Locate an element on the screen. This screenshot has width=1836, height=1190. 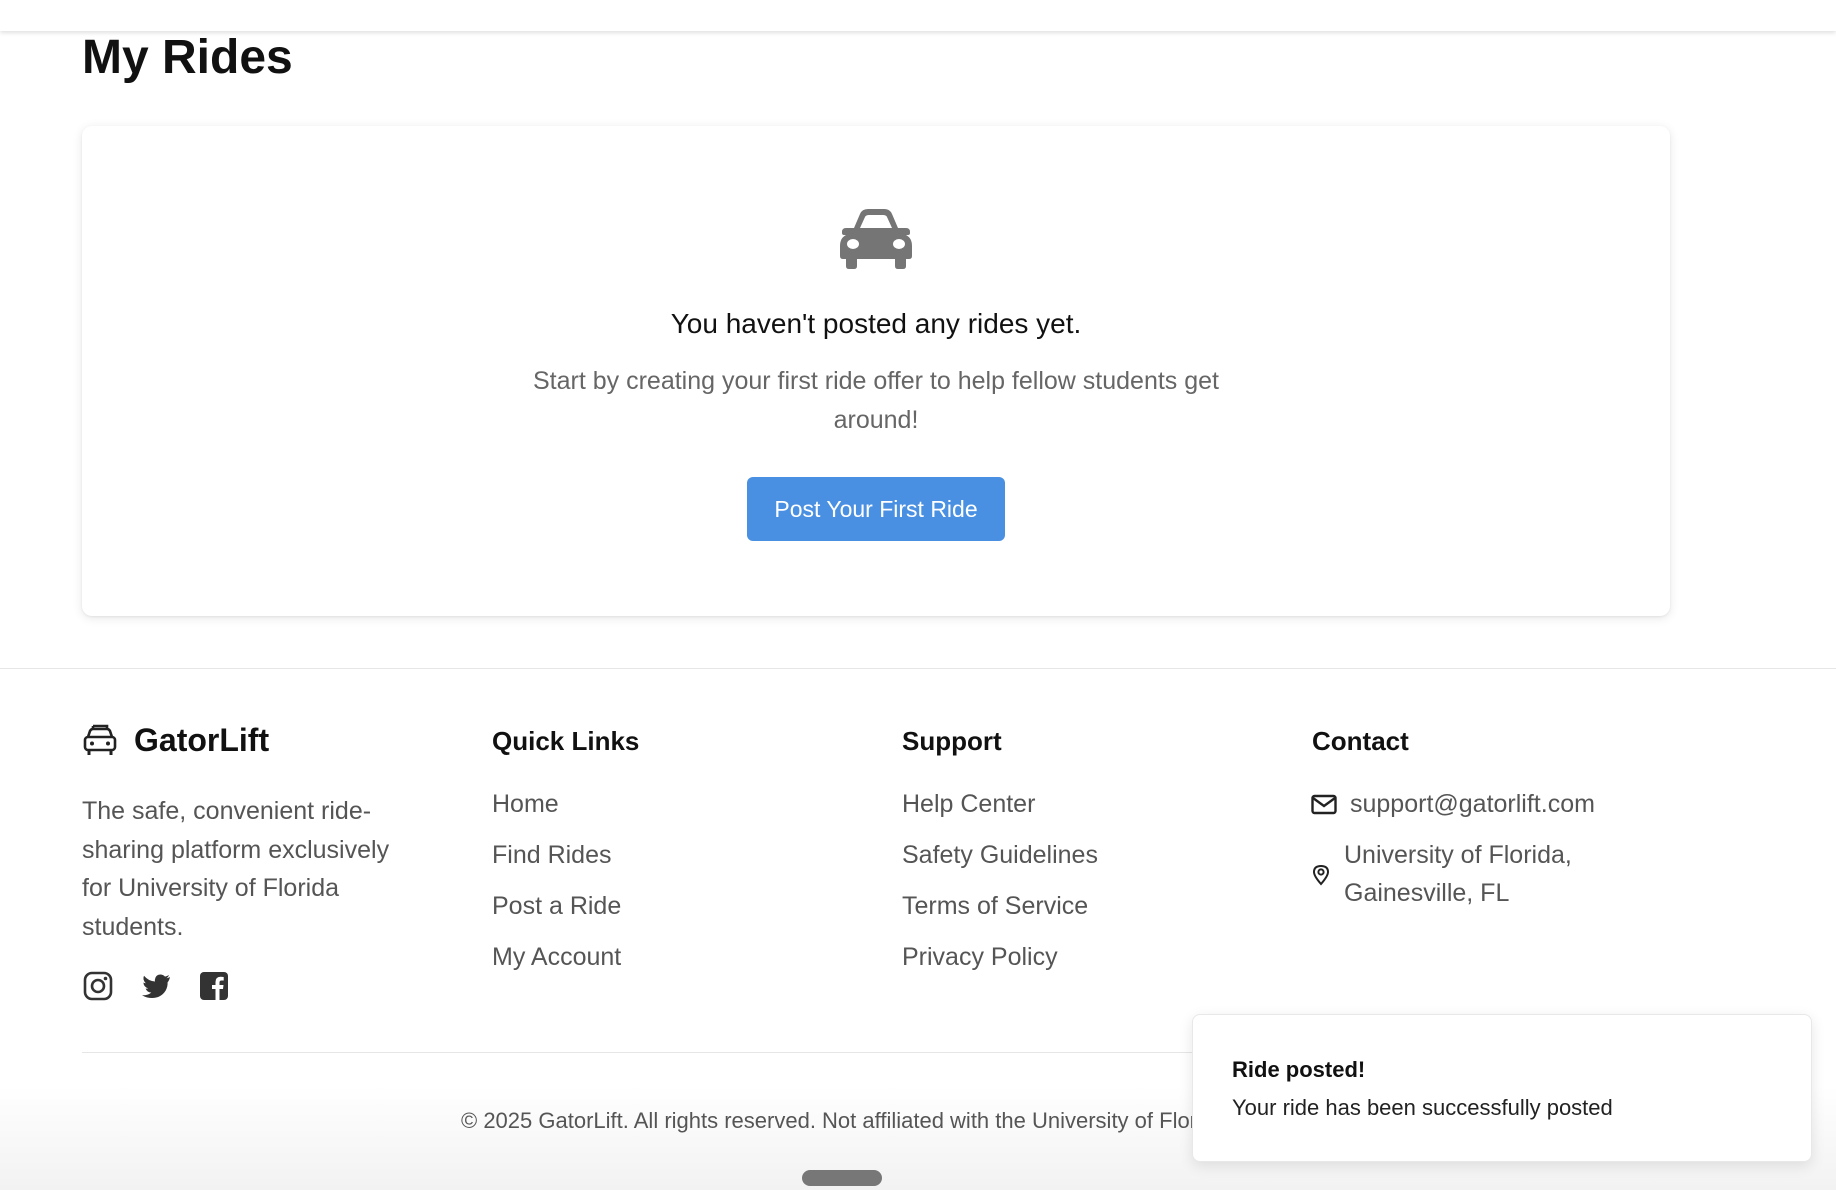
footer-link-terms: Terms of Service is located at coordinates (995, 906).